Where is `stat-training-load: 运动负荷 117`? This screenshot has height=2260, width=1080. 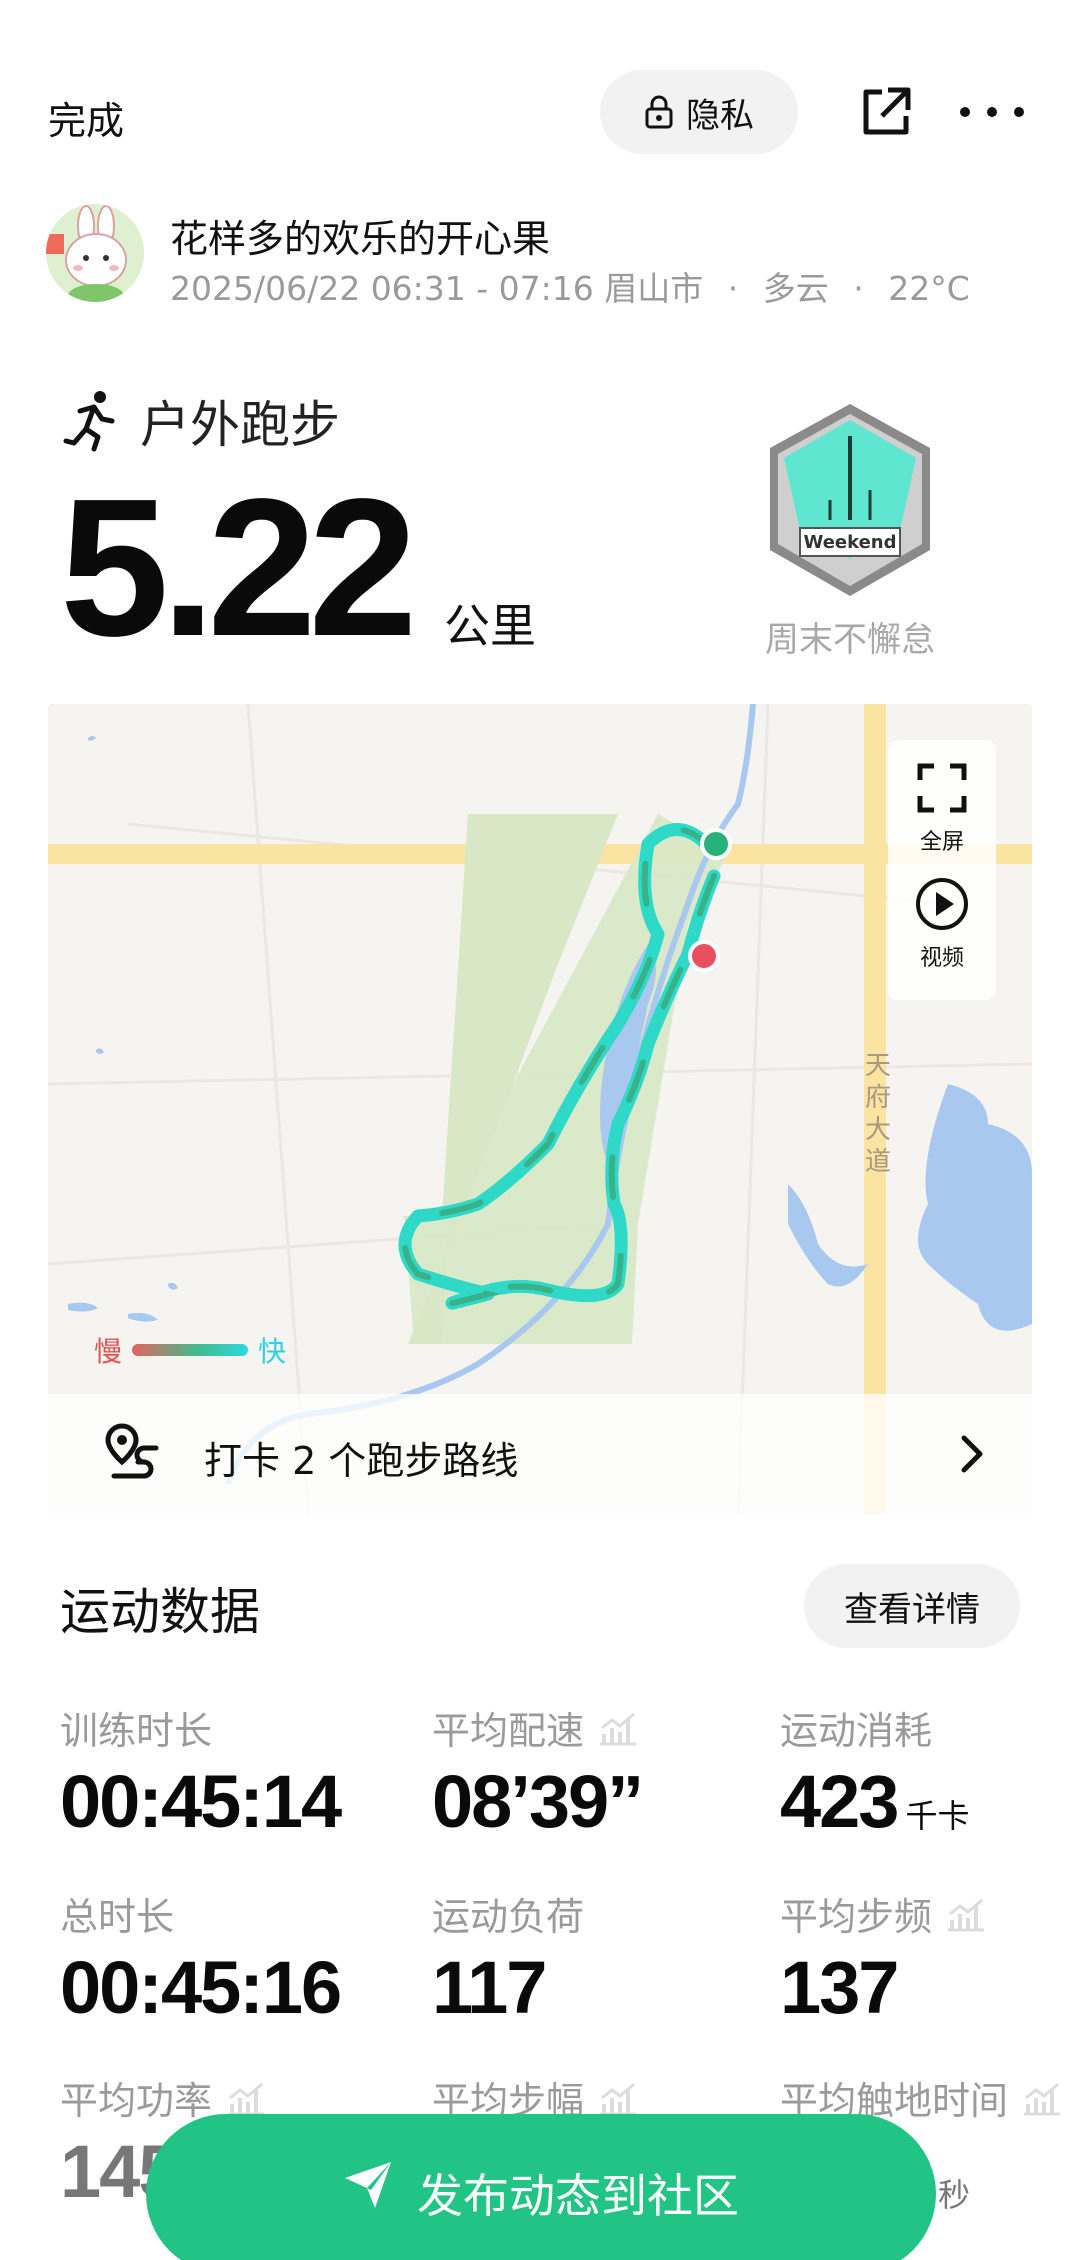
stat-training-load: 运动负荷 117 is located at coordinates (508, 1958).